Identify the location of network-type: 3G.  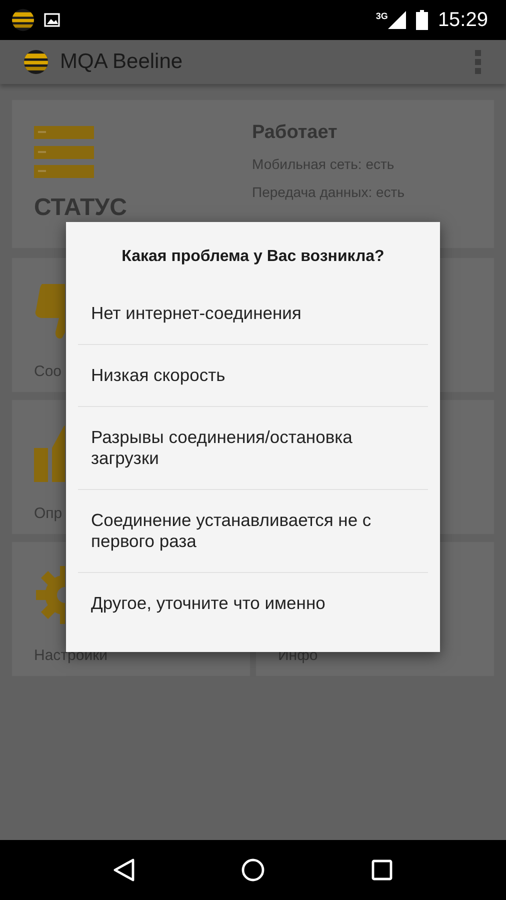
(382, 16).